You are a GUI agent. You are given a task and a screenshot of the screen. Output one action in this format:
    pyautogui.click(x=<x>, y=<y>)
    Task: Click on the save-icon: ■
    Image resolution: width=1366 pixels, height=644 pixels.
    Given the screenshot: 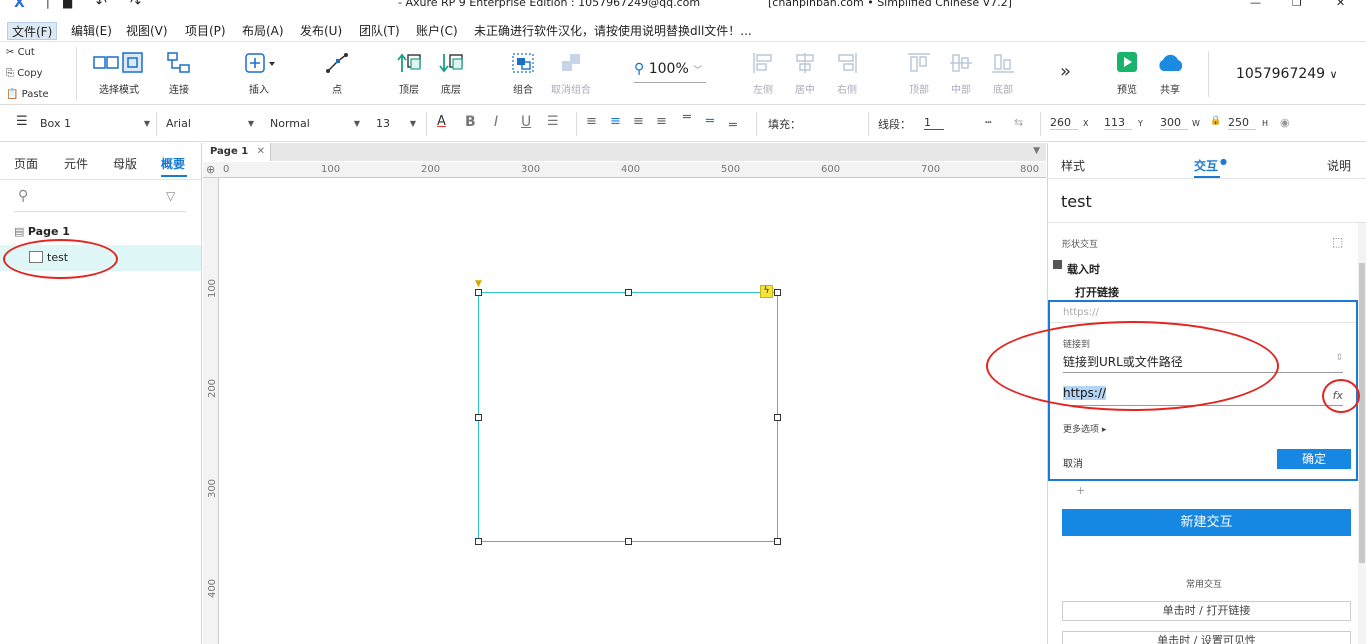 What is the action you would take?
    pyautogui.click(x=67, y=5)
    